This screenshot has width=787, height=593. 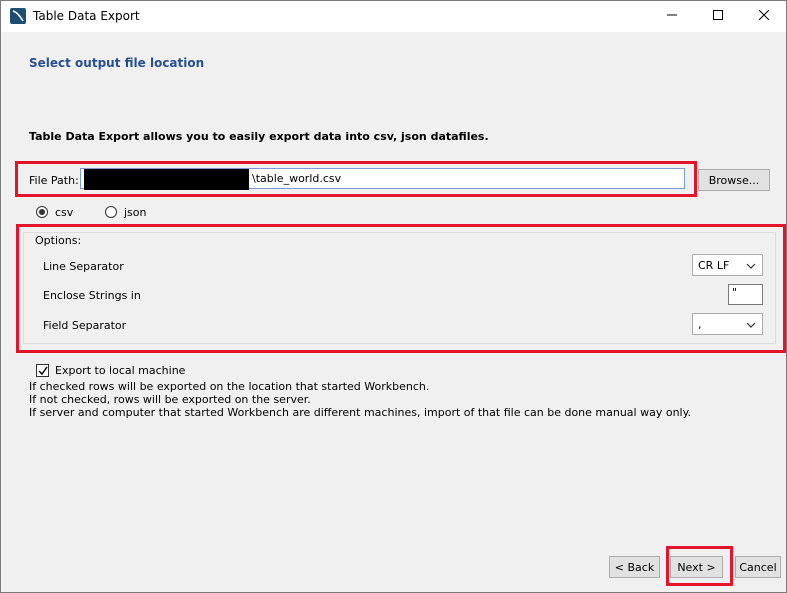 What do you see at coordinates (356, 179) in the screenshot?
I see `highlight-file-path` at bounding box center [356, 179].